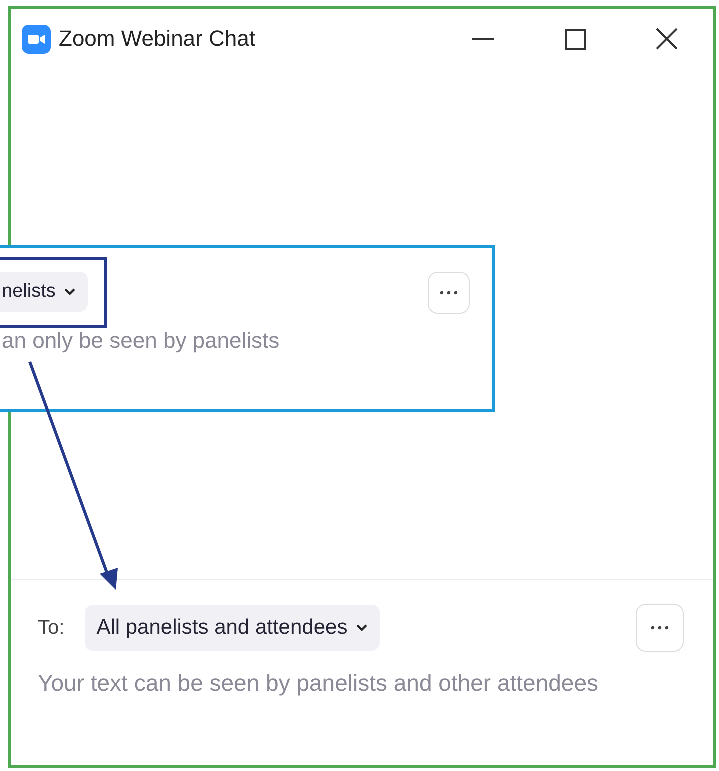 This screenshot has height=771, width=719. What do you see at coordinates (667, 39) in the screenshot?
I see `close-icon` at bounding box center [667, 39].